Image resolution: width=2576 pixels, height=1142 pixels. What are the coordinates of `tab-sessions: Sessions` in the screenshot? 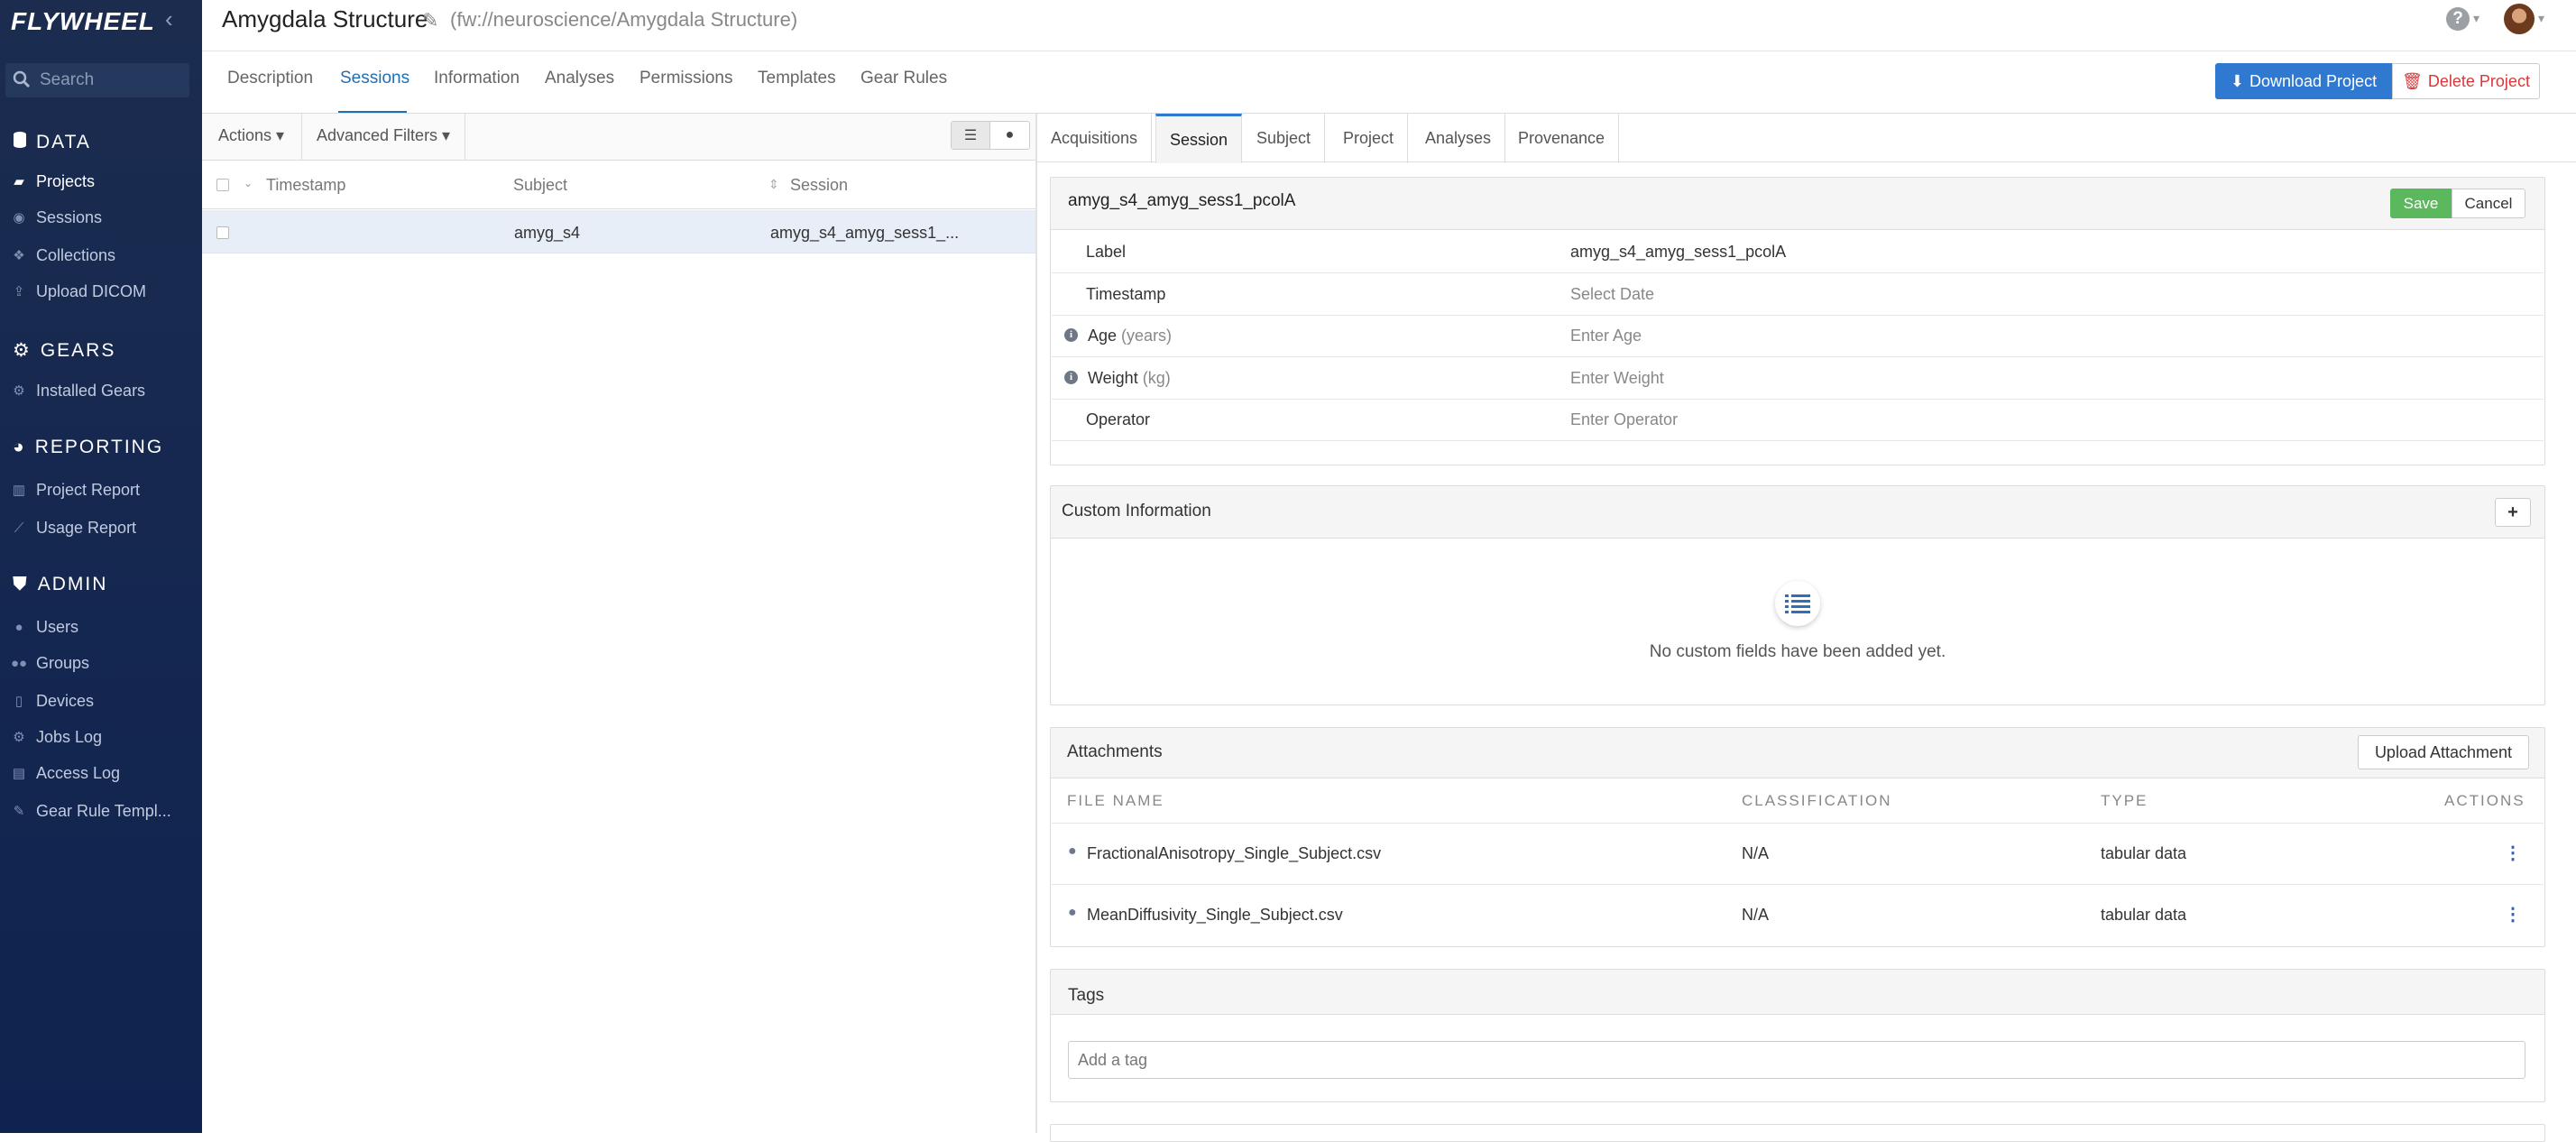 It's located at (374, 78).